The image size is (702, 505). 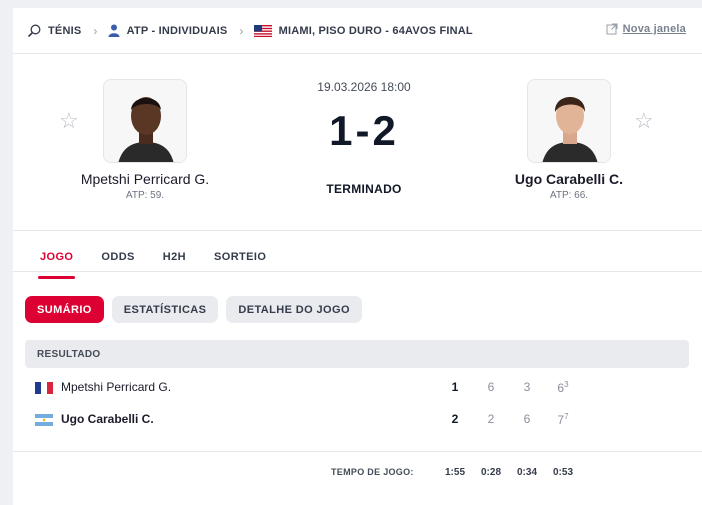 What do you see at coordinates (454, 472) in the screenshot?
I see `match-time-total: 1:55` at bounding box center [454, 472].